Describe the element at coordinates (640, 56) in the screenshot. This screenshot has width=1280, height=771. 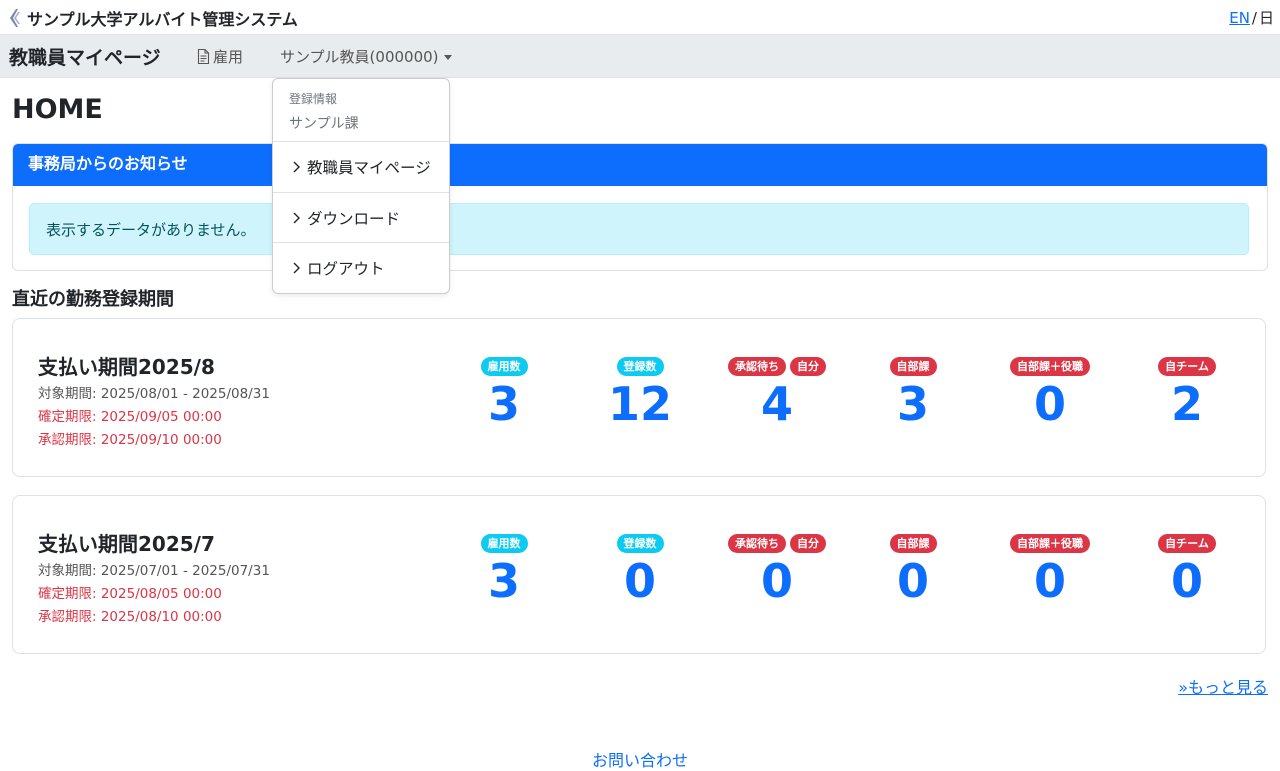
I see `nav-bar: 教職員マイページ 雇用 サンプル教員(000000)` at that location.